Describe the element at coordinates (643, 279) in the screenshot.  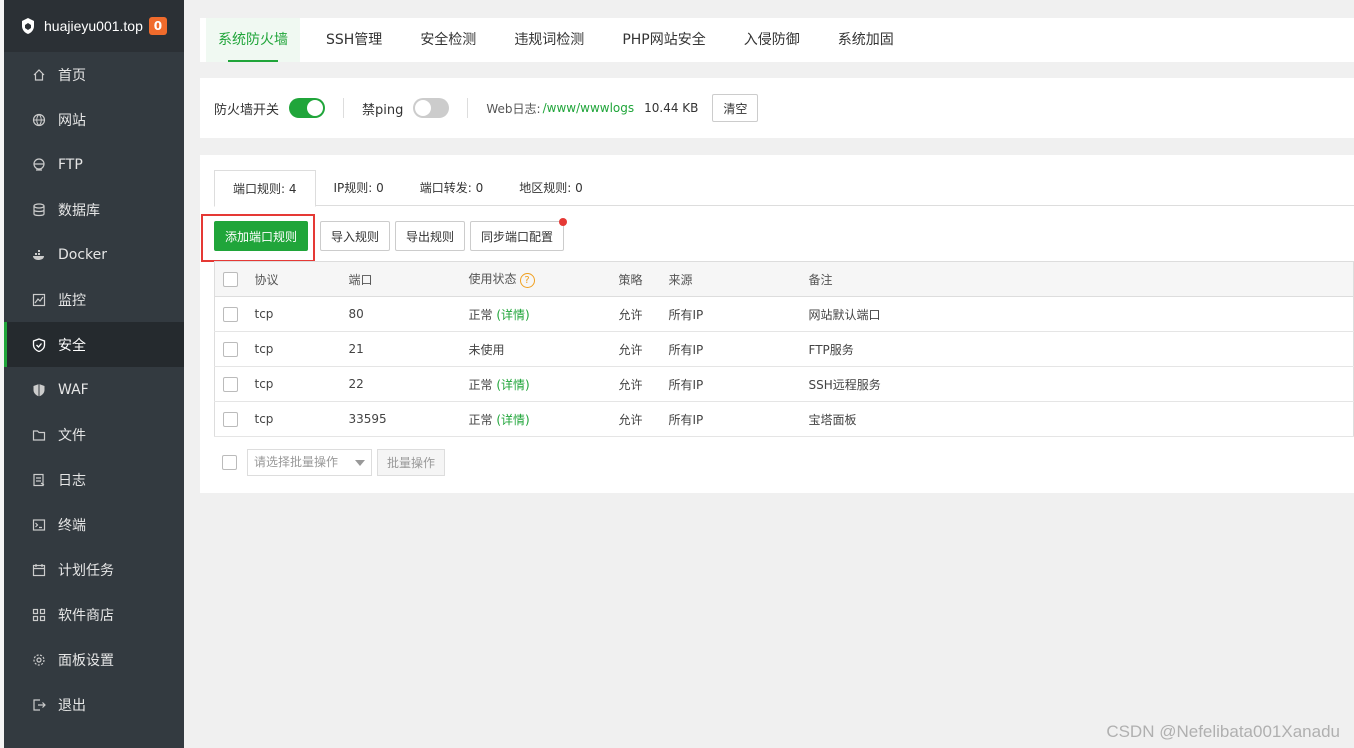
I see `header-policy: 策略` at that location.